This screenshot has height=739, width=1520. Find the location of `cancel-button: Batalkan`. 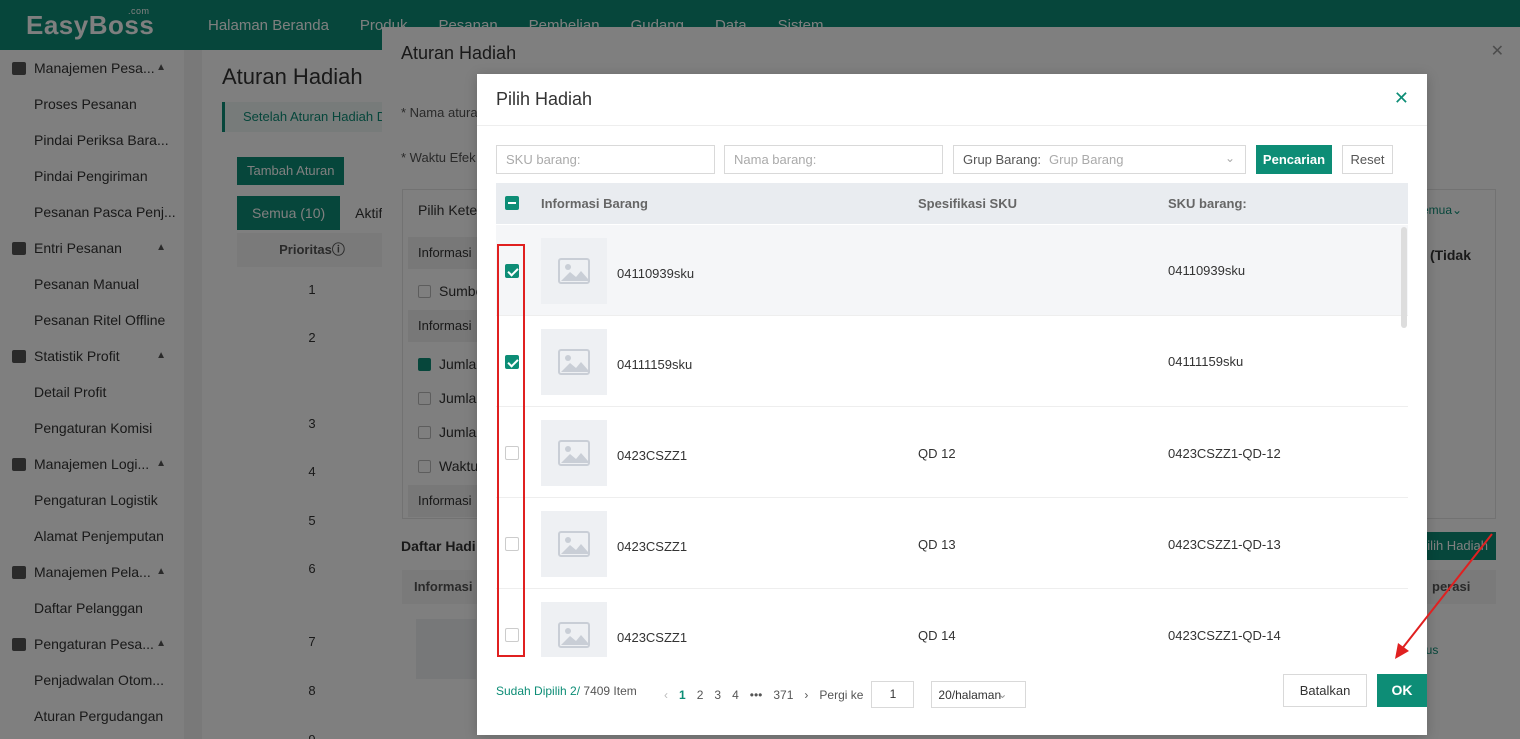

cancel-button: Batalkan is located at coordinates (1325, 690).